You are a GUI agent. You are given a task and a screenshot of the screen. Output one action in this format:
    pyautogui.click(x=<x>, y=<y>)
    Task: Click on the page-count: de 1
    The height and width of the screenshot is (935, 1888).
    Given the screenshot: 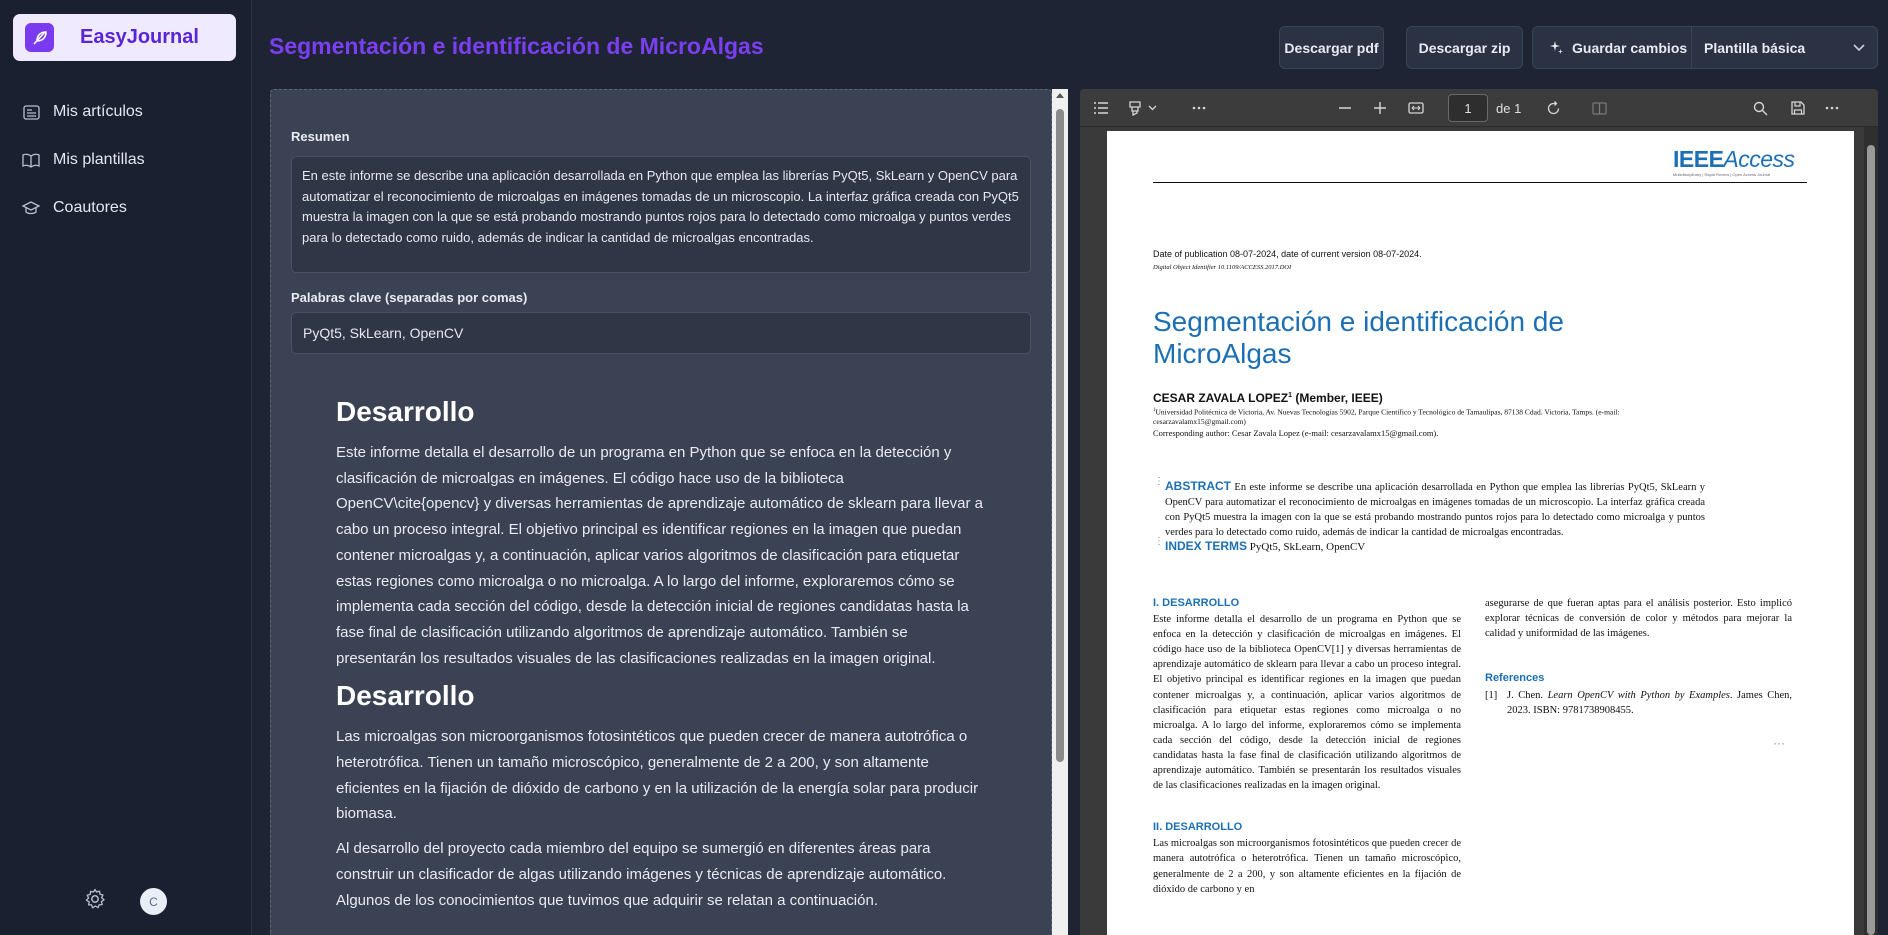 What is the action you would take?
    pyautogui.click(x=1509, y=108)
    